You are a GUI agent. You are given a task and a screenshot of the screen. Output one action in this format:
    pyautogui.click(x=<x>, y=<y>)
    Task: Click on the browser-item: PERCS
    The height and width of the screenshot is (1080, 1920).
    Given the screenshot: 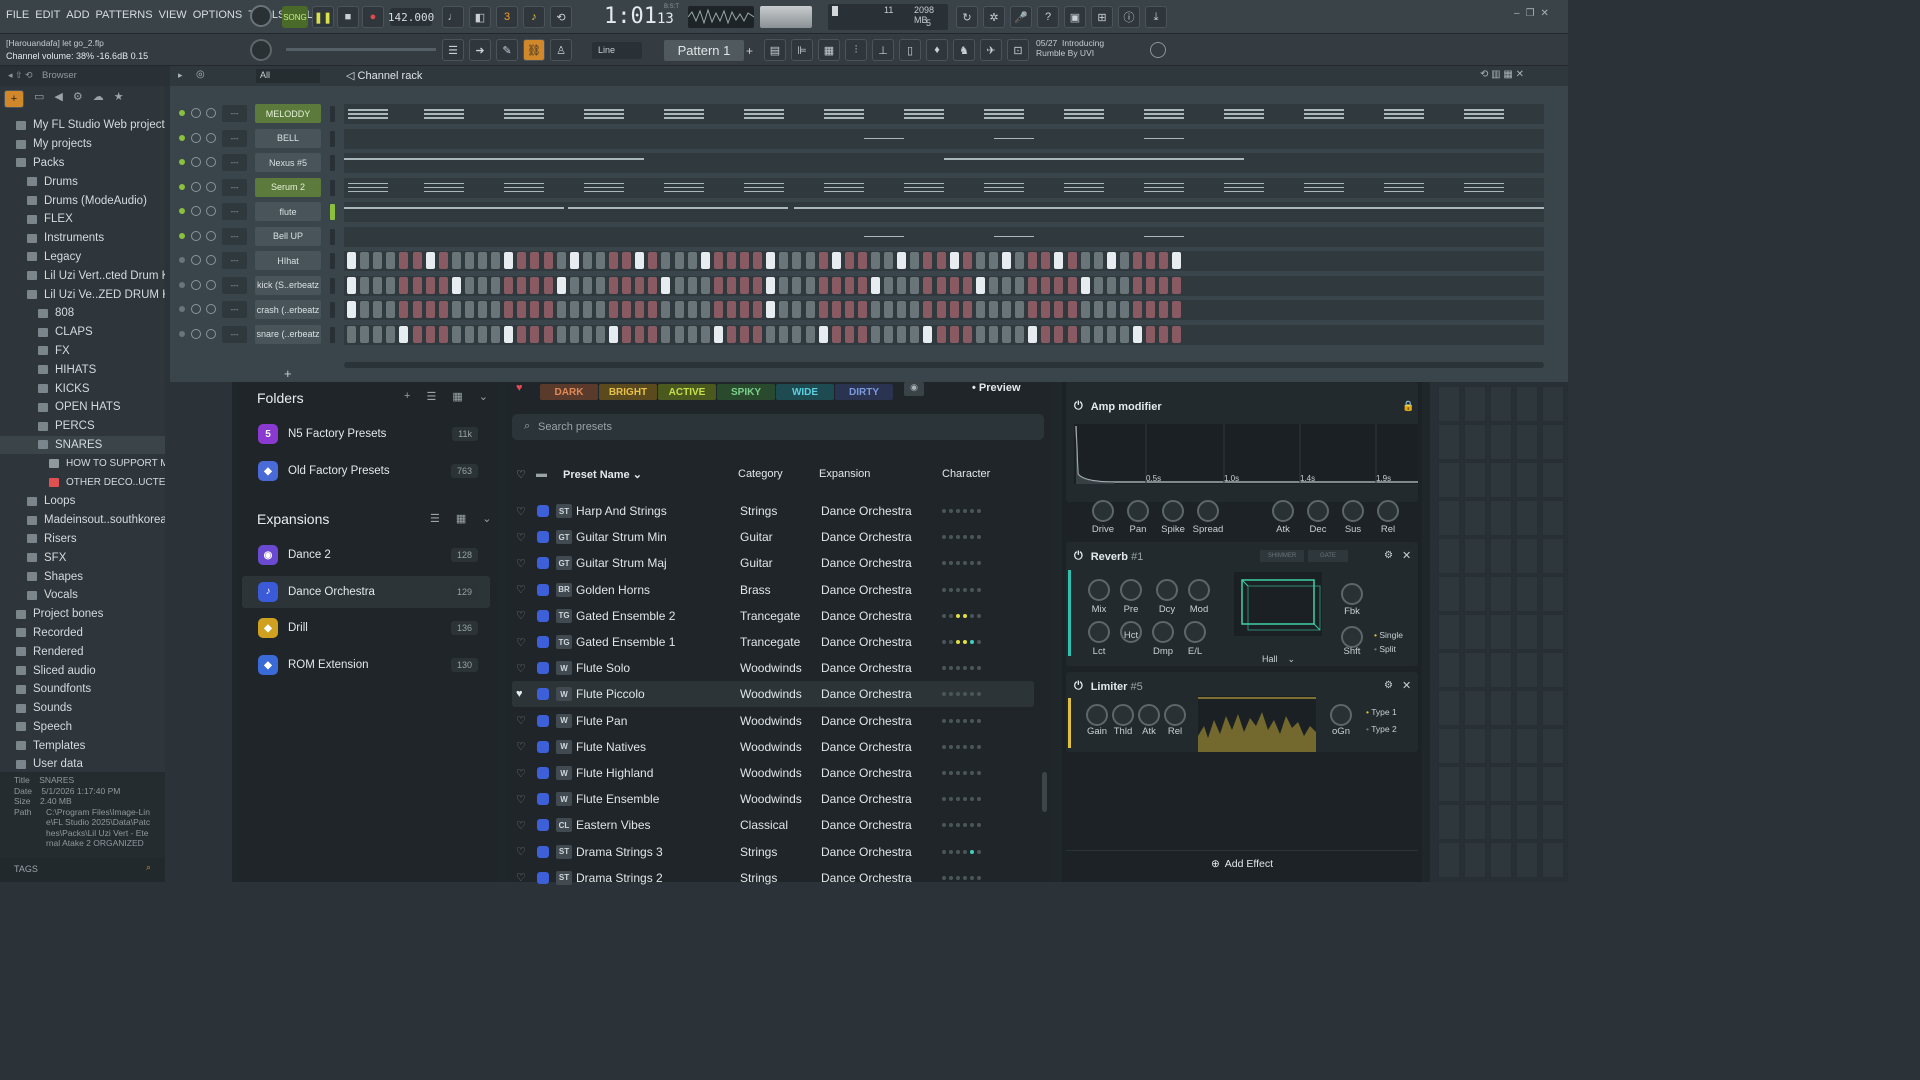 What is the action you would take?
    pyautogui.click(x=82, y=426)
    